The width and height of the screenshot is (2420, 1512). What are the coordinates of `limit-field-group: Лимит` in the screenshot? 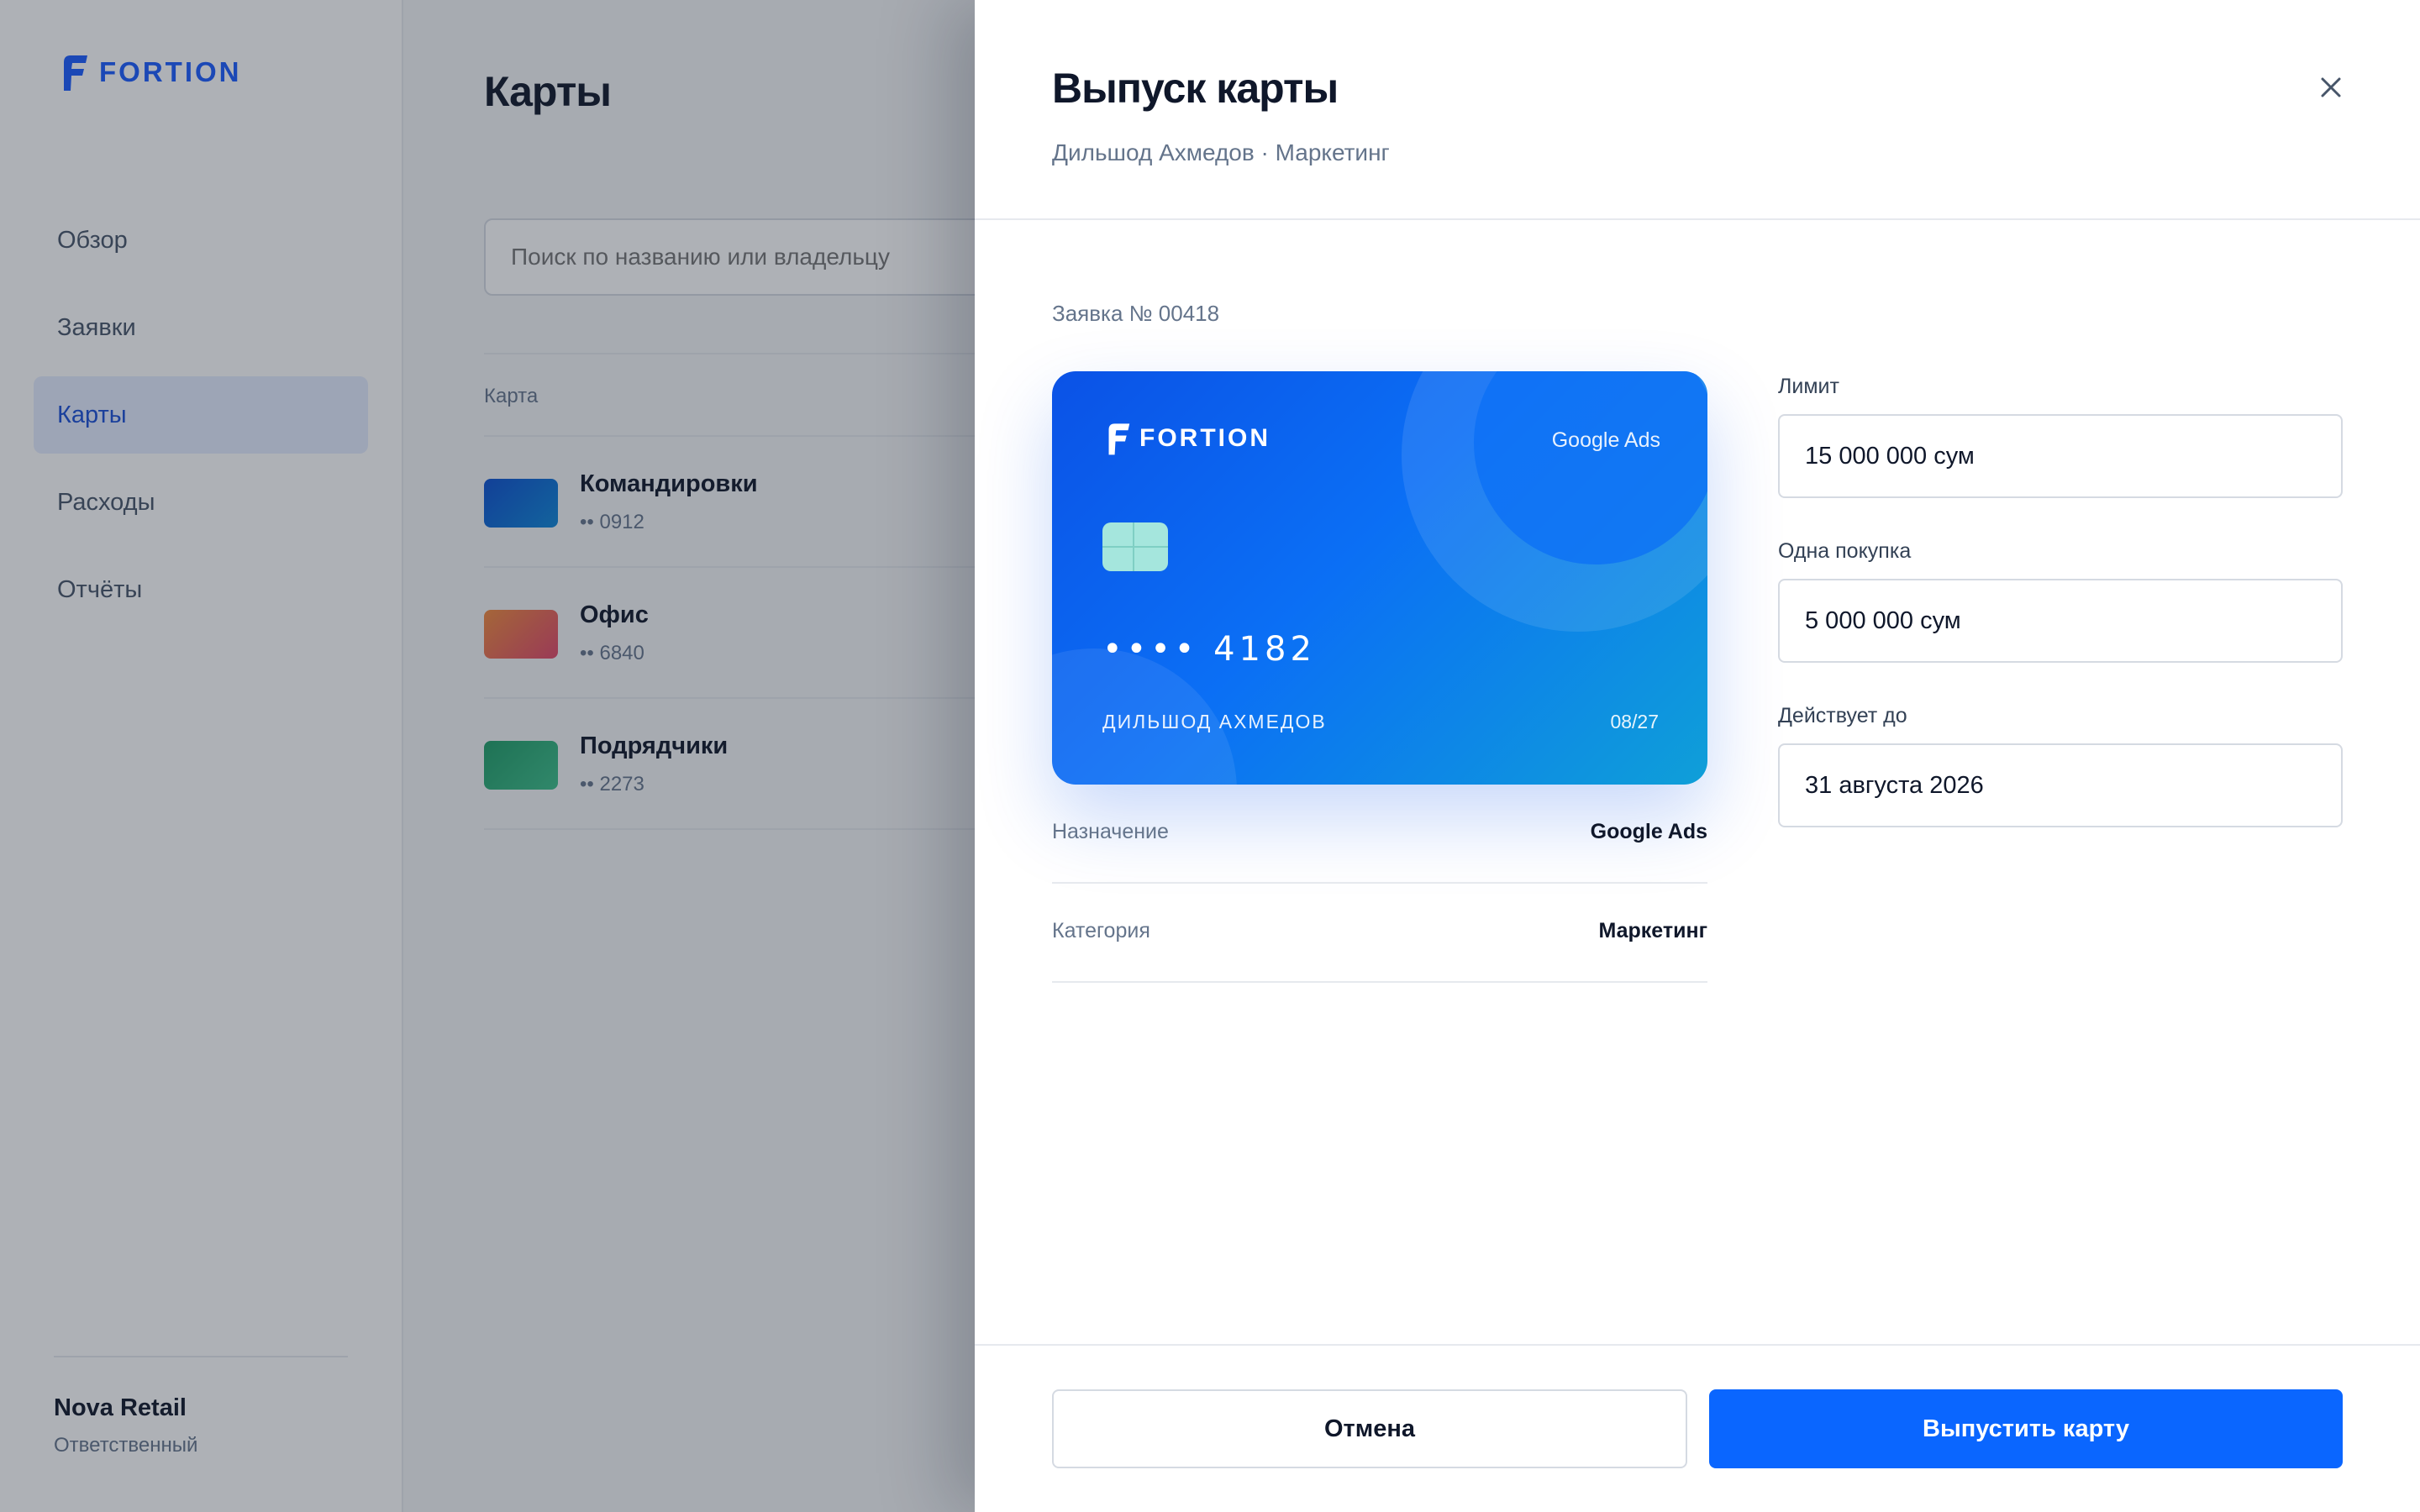 It's located at (2060, 436).